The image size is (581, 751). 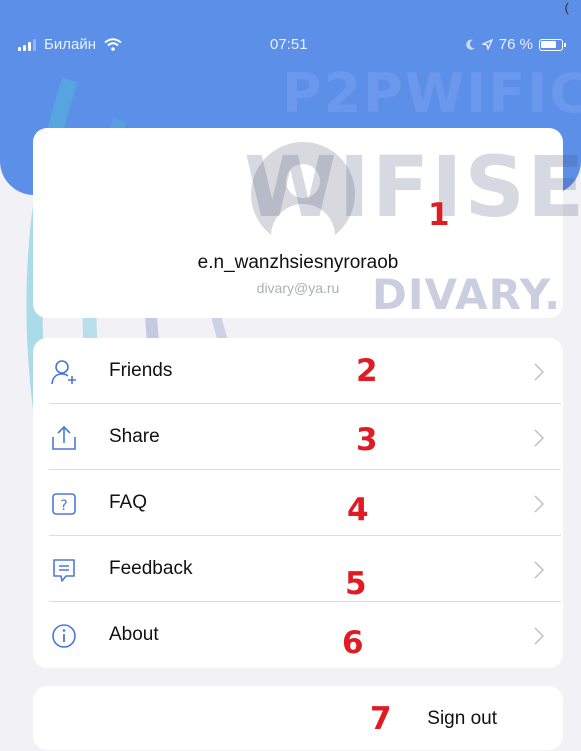 I want to click on moon-icon, so click(x=470, y=44).